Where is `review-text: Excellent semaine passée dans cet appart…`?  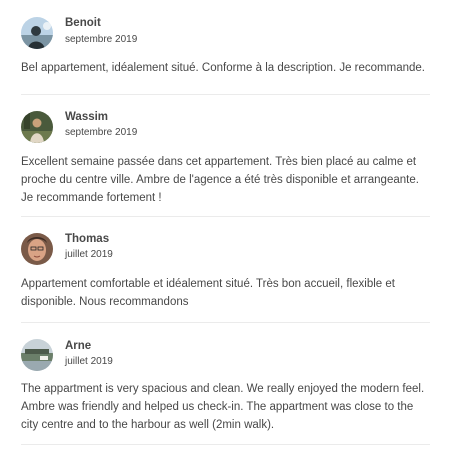
review-text: Excellent semaine passée dans cet appart… is located at coordinates (220, 180).